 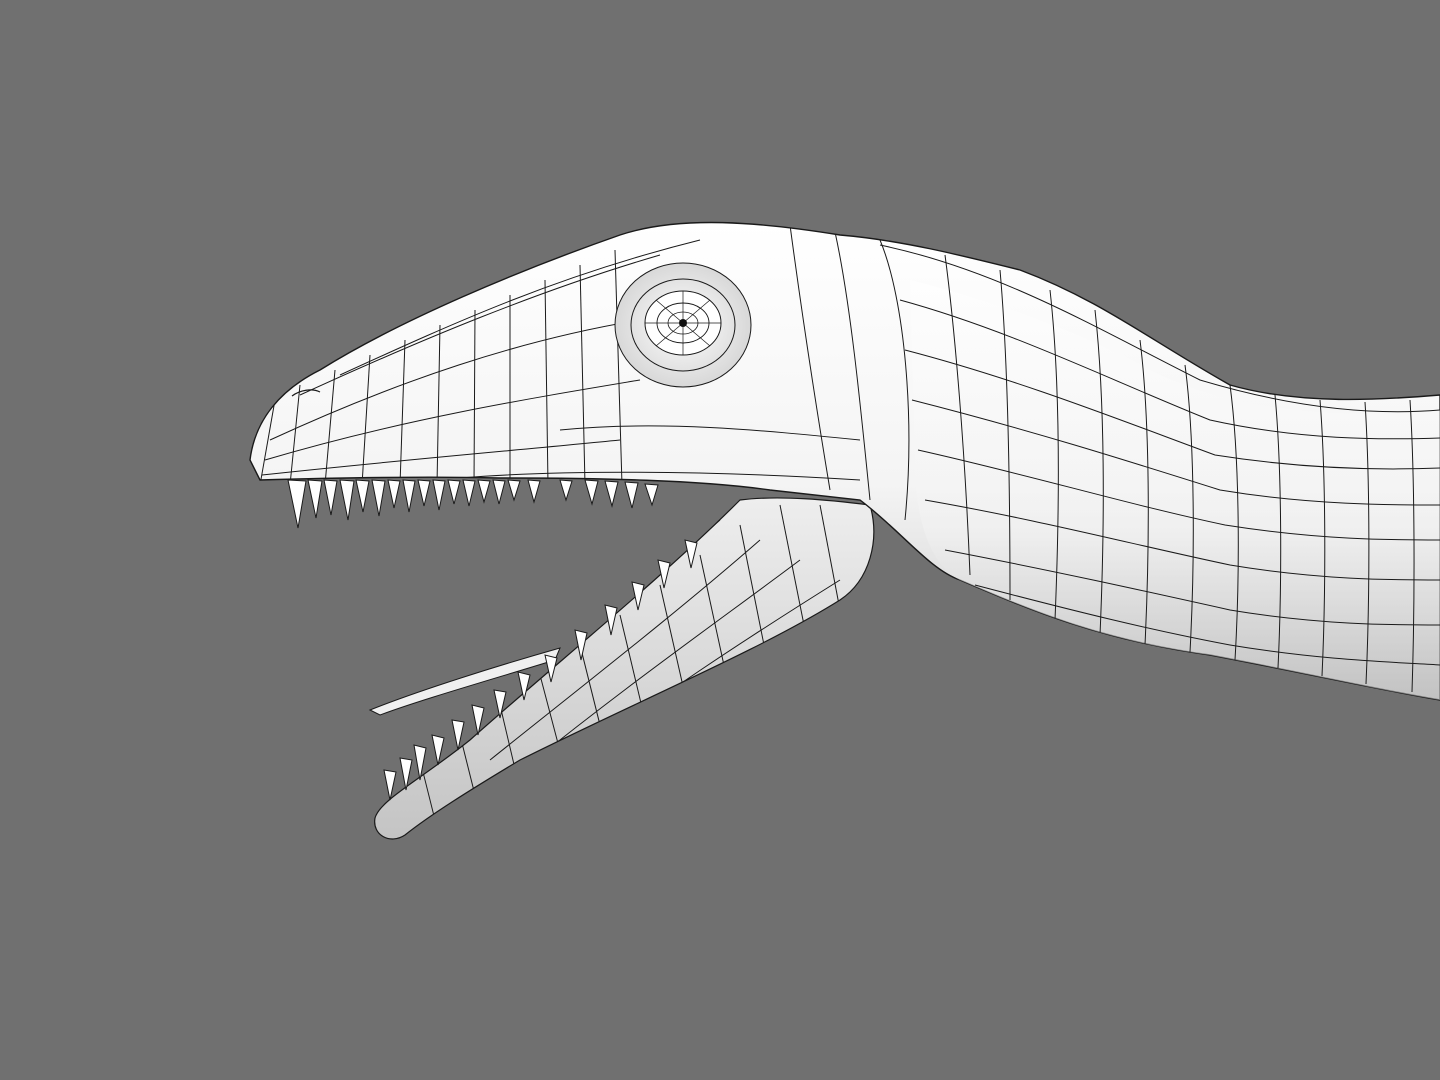 I want to click on eye-socket, so click(x=683, y=325).